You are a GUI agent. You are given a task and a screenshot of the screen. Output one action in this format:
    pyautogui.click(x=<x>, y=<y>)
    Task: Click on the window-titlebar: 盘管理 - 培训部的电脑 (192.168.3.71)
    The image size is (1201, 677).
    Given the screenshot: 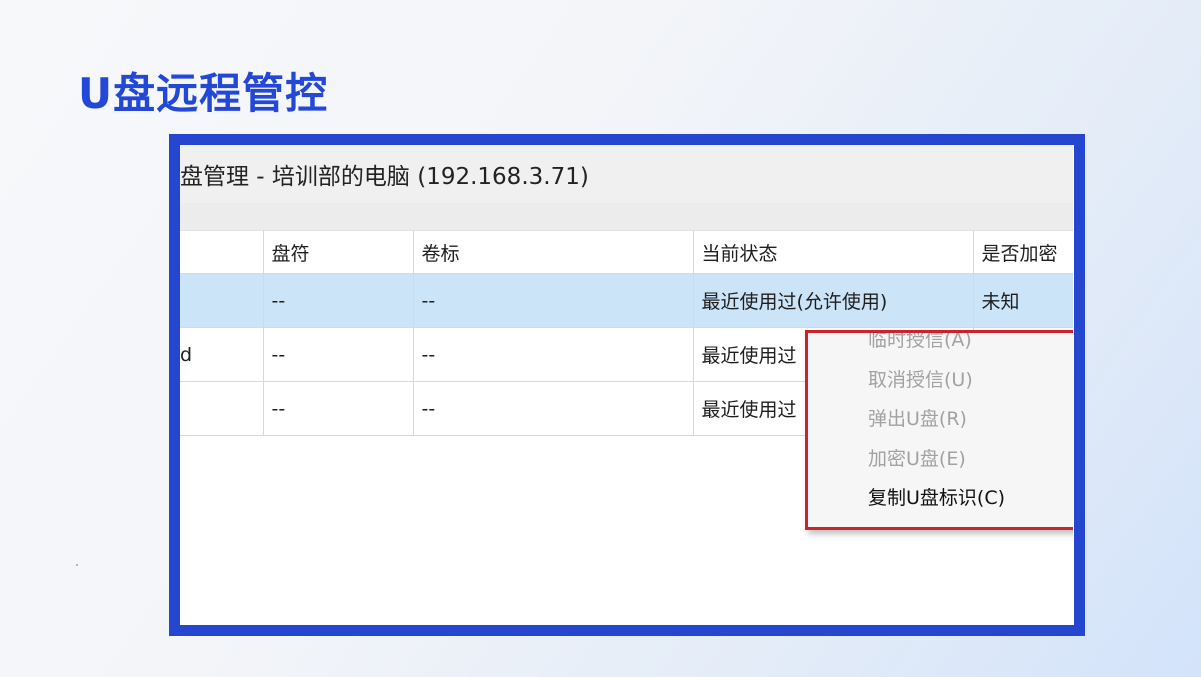 What is the action you would take?
    pyautogui.click(x=626, y=174)
    